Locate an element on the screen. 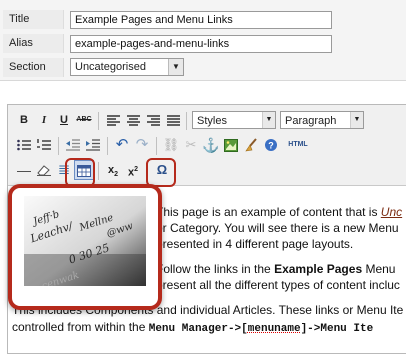  remove-format-button is located at coordinates (44, 170).